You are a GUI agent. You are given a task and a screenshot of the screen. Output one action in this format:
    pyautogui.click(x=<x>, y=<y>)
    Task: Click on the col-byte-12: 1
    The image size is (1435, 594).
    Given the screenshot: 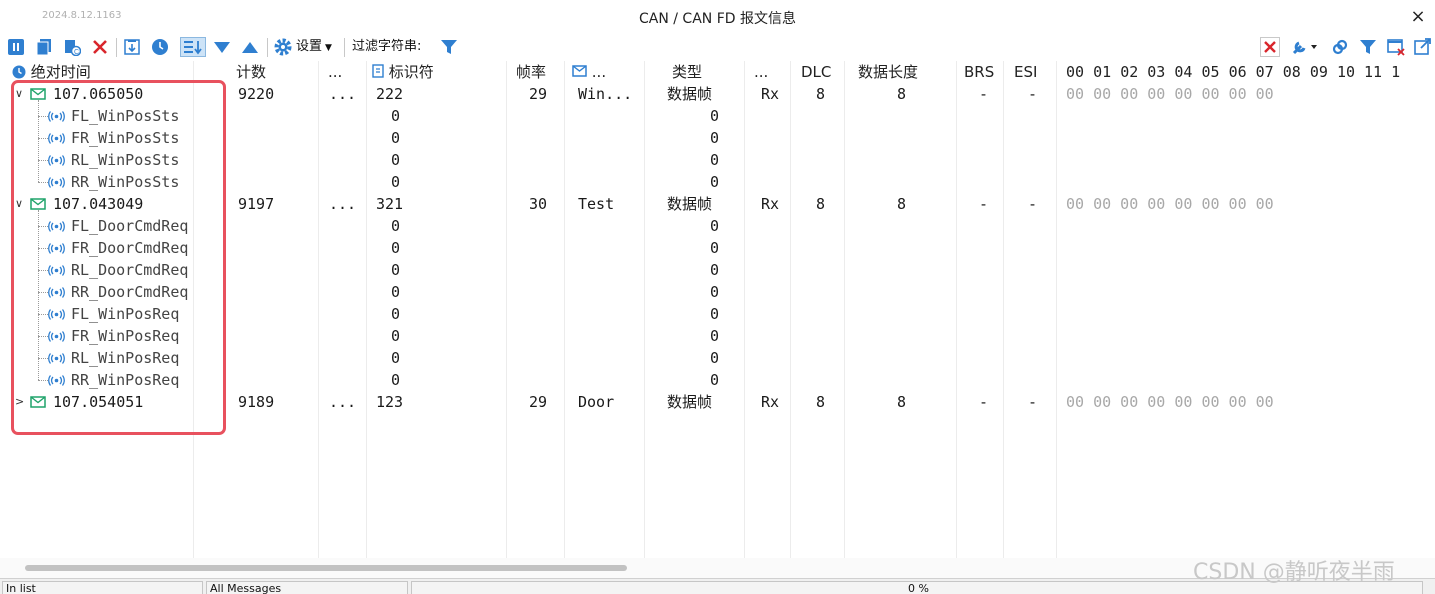 What is the action you would take?
    pyautogui.click(x=1395, y=72)
    